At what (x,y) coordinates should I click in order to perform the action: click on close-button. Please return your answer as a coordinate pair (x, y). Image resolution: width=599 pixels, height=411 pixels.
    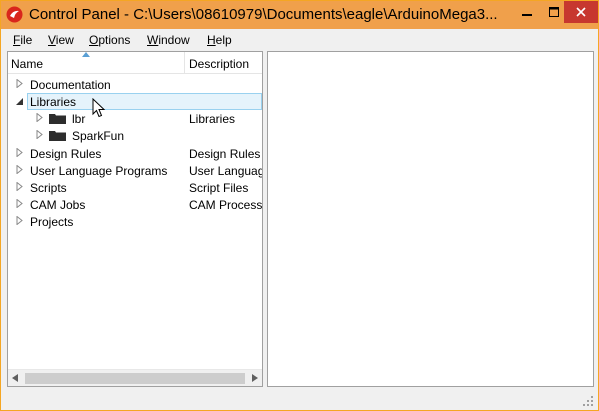
    Looking at the image, I should click on (581, 12).